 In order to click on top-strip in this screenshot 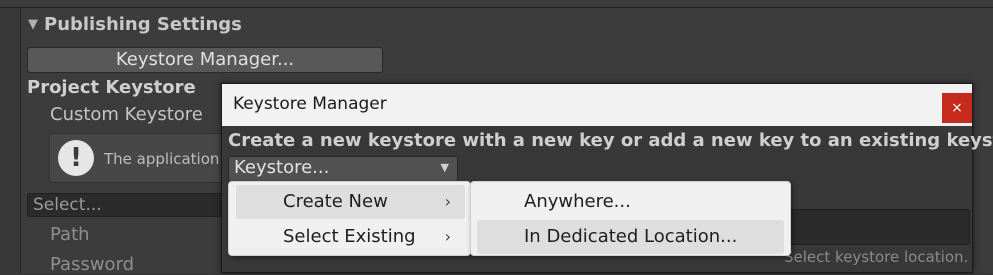, I will do `click(496, 4)`.